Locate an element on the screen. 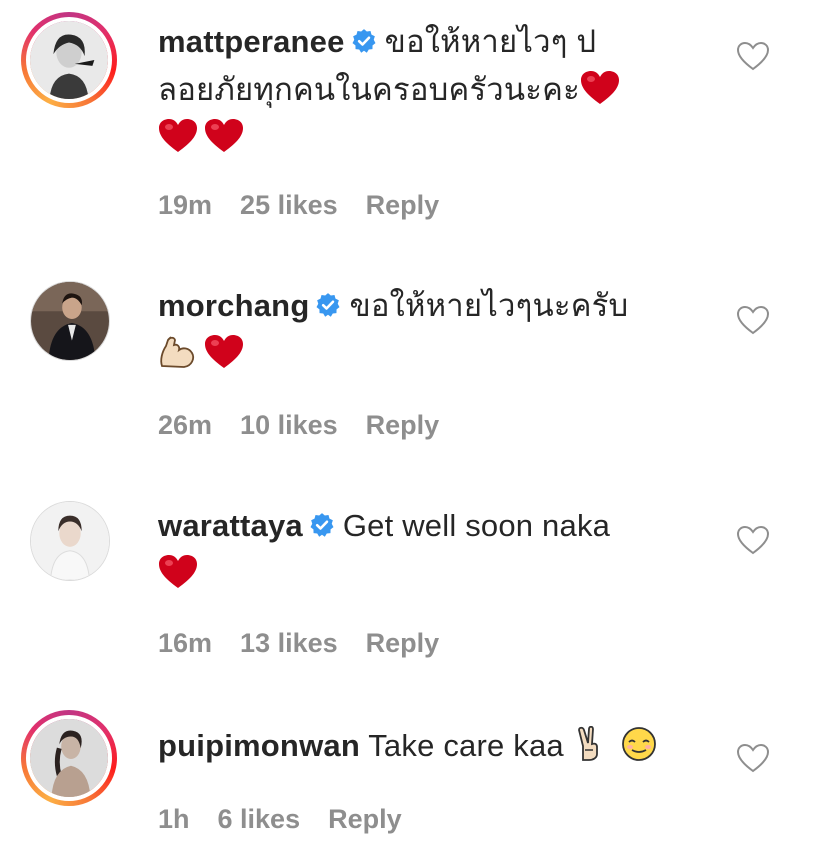 The width and height of the screenshot is (828, 853). comment-meta: 26m 10 likes Reply is located at coordinates (312, 425).